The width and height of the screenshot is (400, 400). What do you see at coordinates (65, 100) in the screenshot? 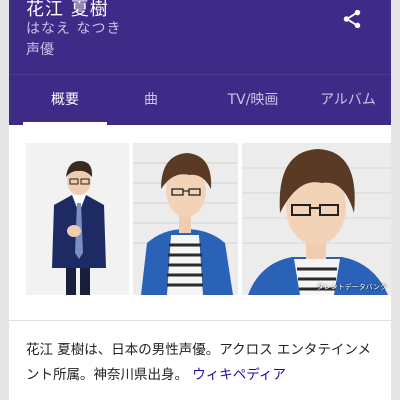
I see `tab-overview: 概要` at bounding box center [65, 100].